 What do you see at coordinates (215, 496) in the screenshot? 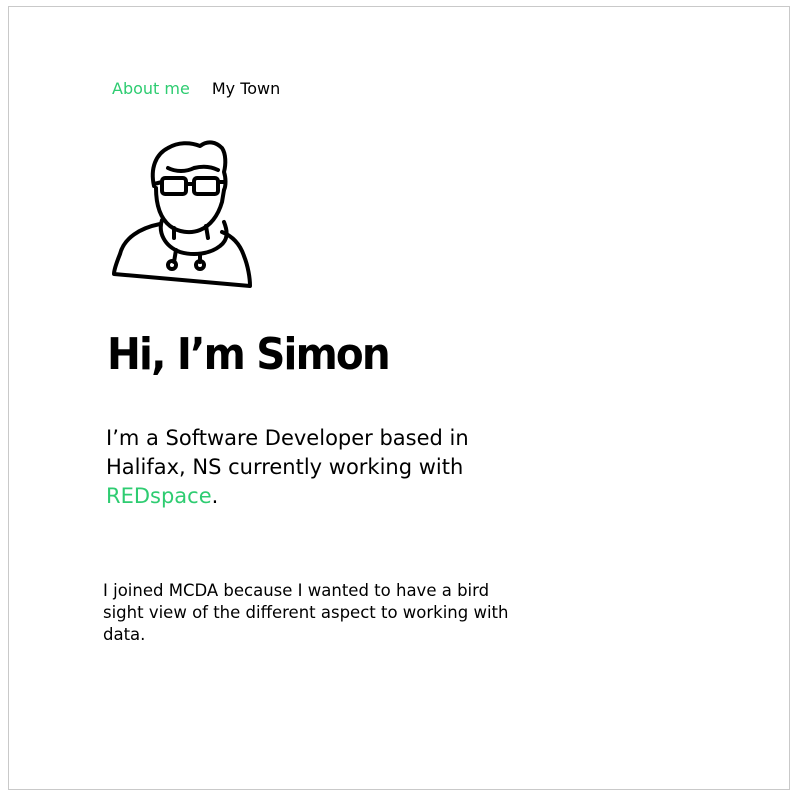
I see `intro-period: .` at bounding box center [215, 496].